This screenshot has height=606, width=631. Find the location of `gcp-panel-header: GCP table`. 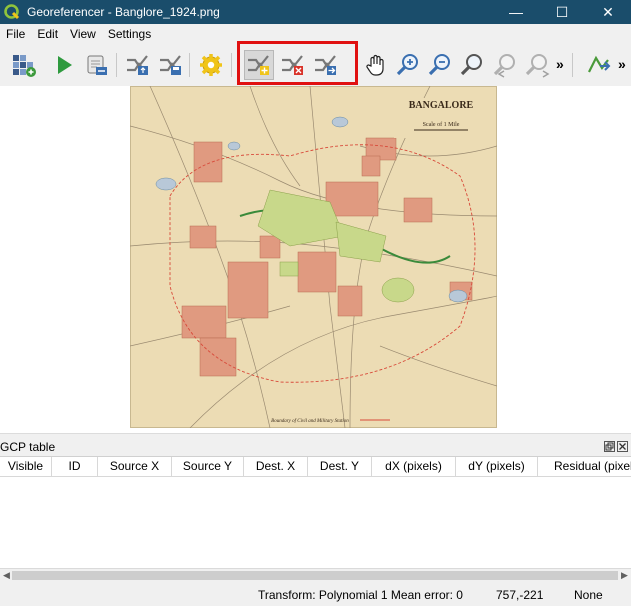

gcp-panel-header: GCP table is located at coordinates (315, 447).